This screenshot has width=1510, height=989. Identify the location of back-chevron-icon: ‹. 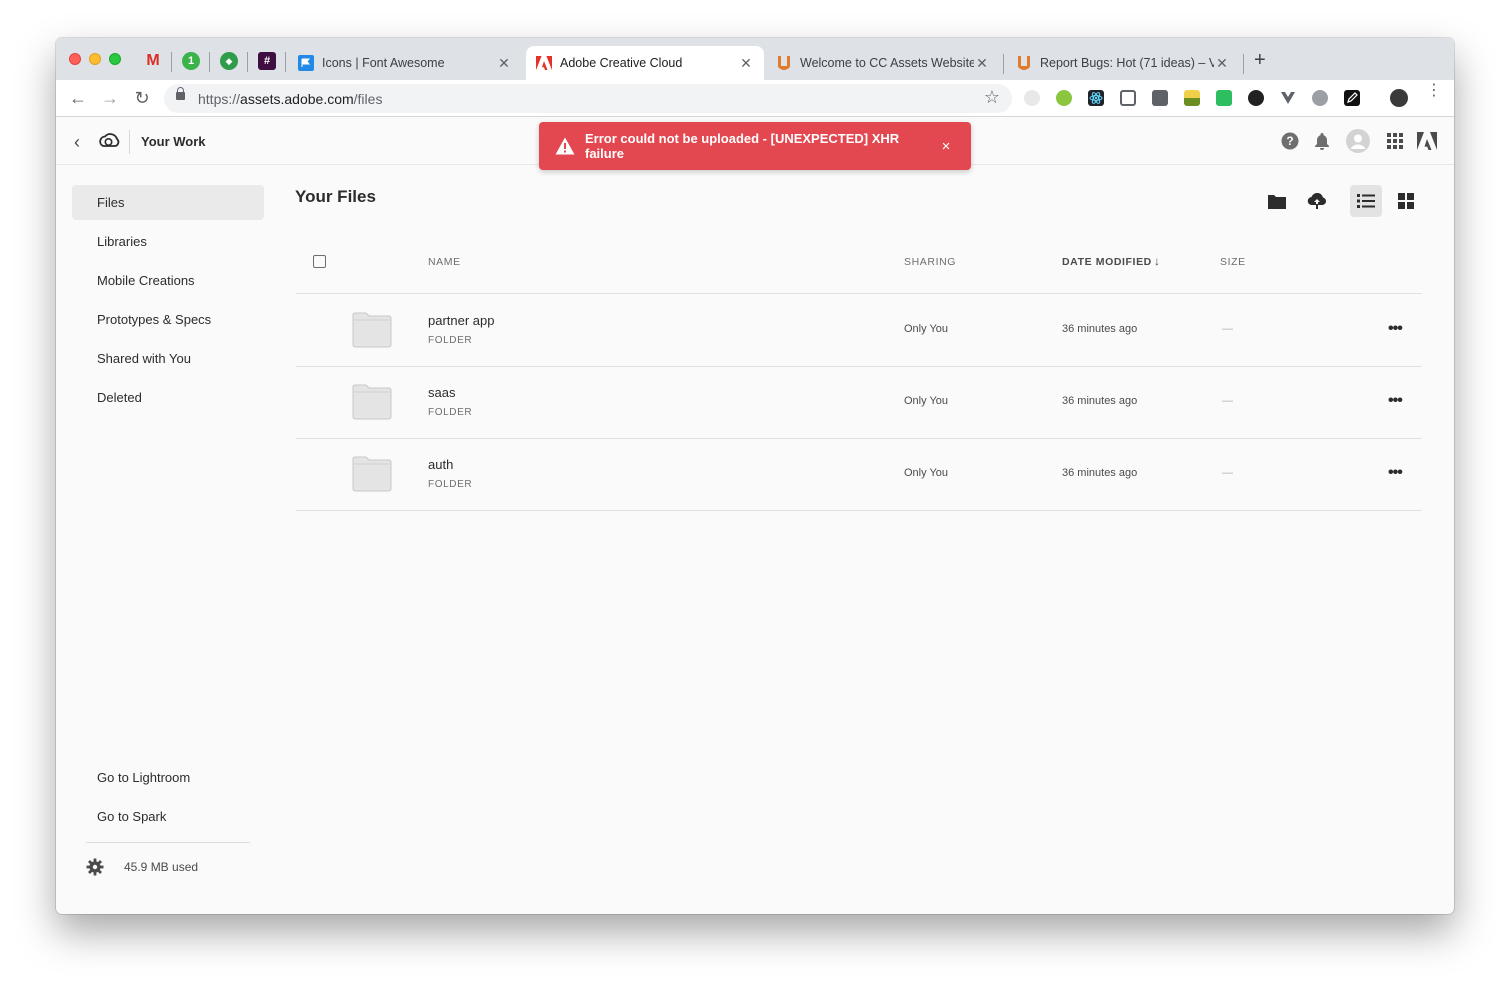
(77, 142).